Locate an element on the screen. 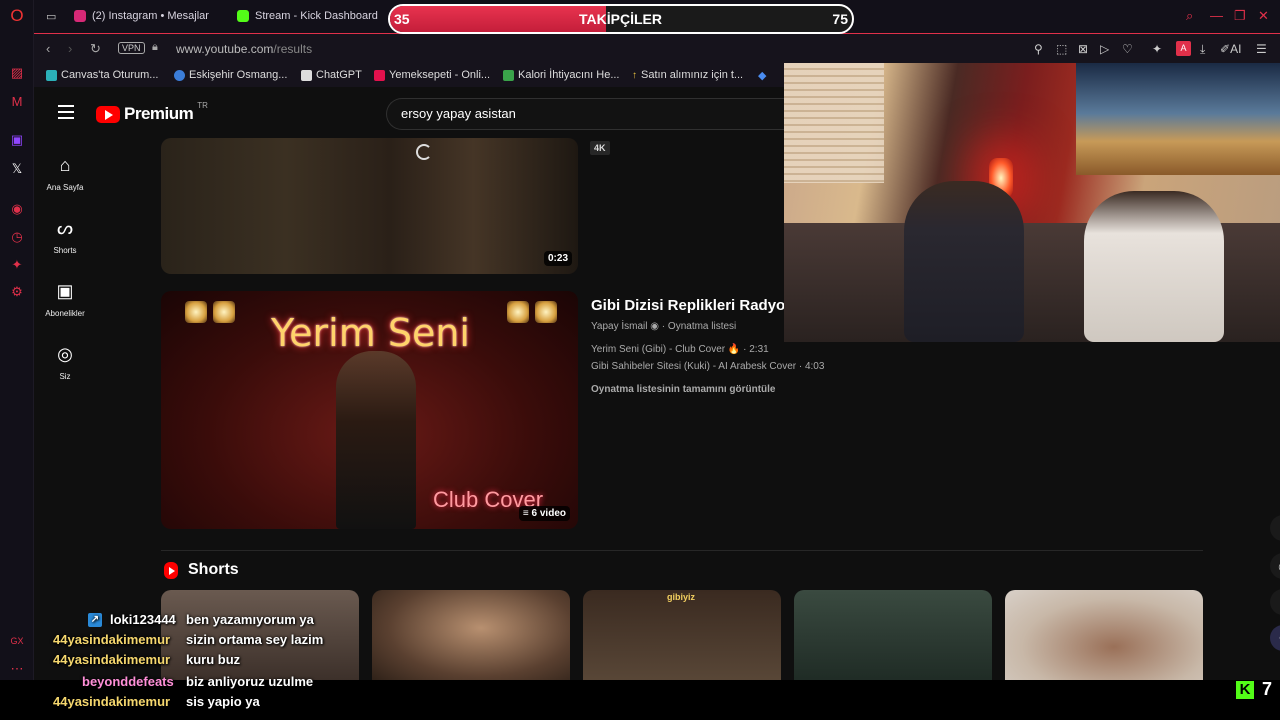 The width and height of the screenshot is (1280, 720). chat-username: 44yasindakimemur is located at coordinates (112, 639).